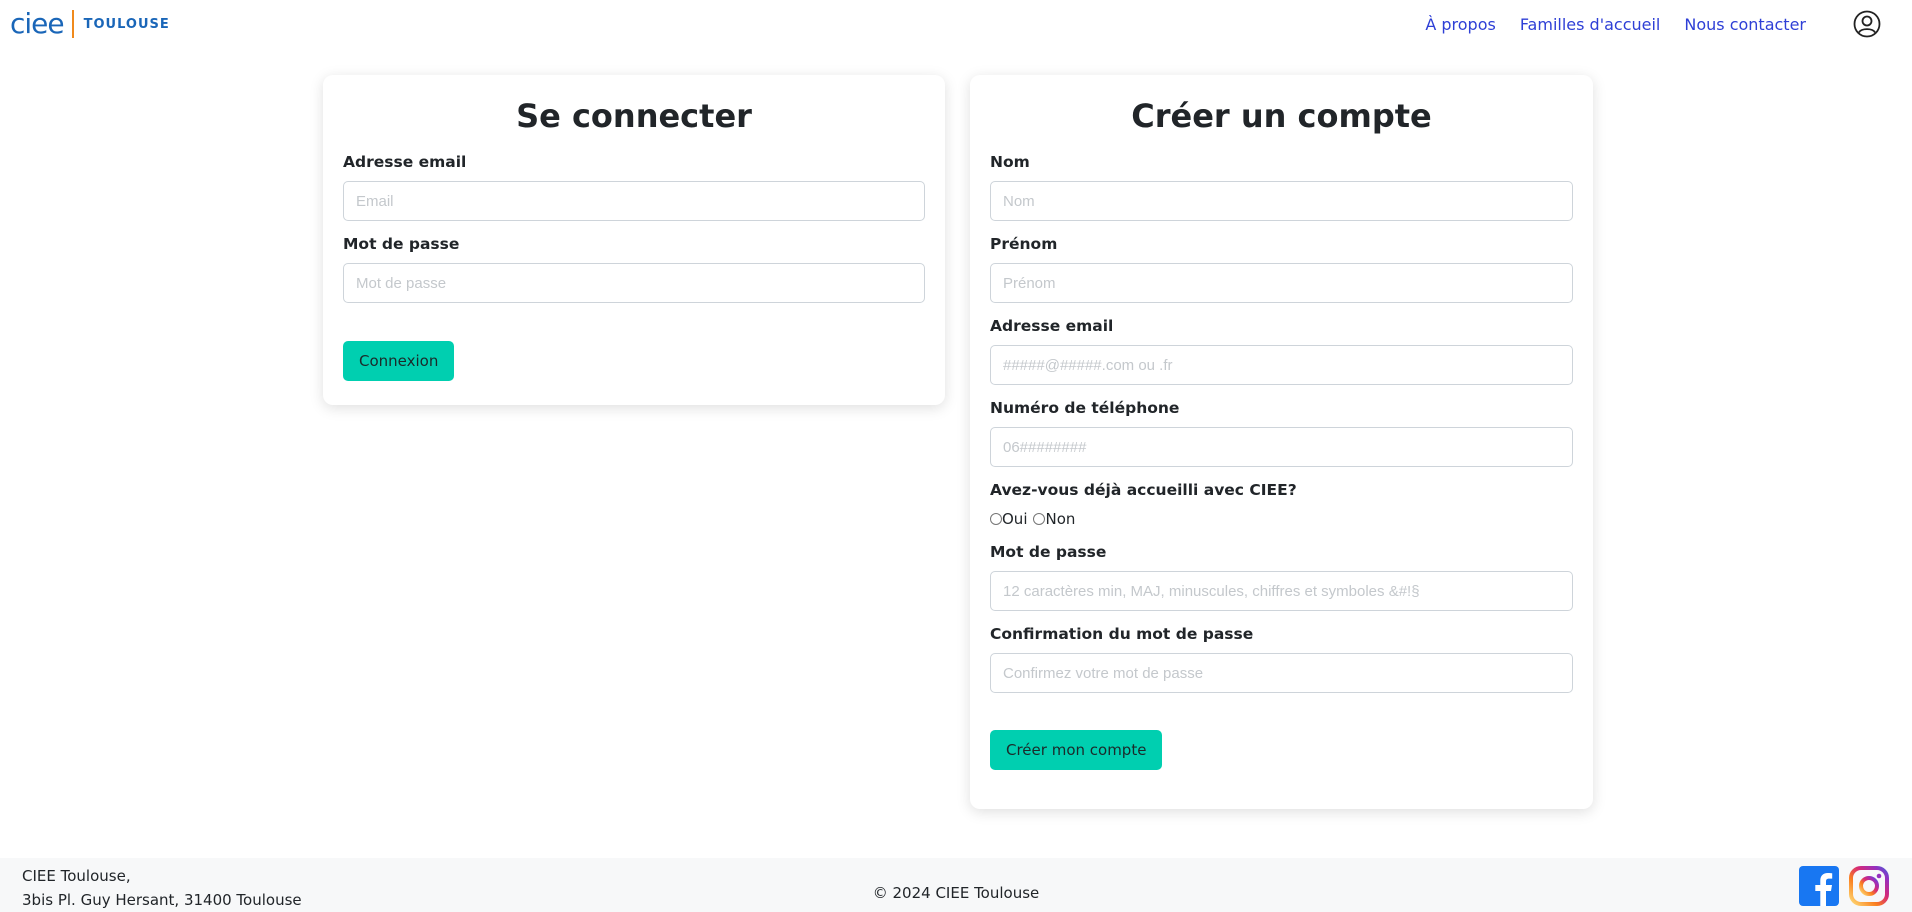 The width and height of the screenshot is (1912, 912). I want to click on signup-phone-input, so click(1281, 447).